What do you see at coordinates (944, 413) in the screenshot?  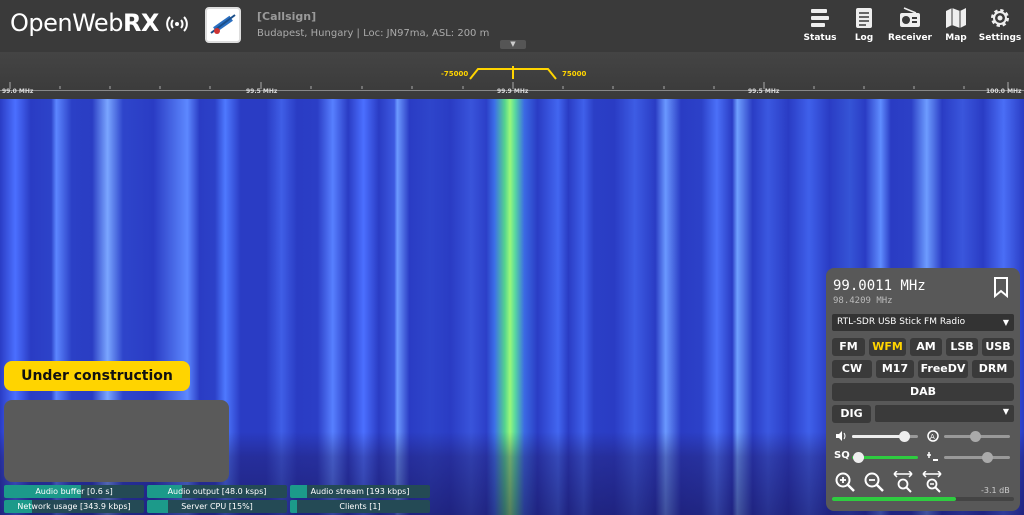 I see `digital-mode-select: ▼` at bounding box center [944, 413].